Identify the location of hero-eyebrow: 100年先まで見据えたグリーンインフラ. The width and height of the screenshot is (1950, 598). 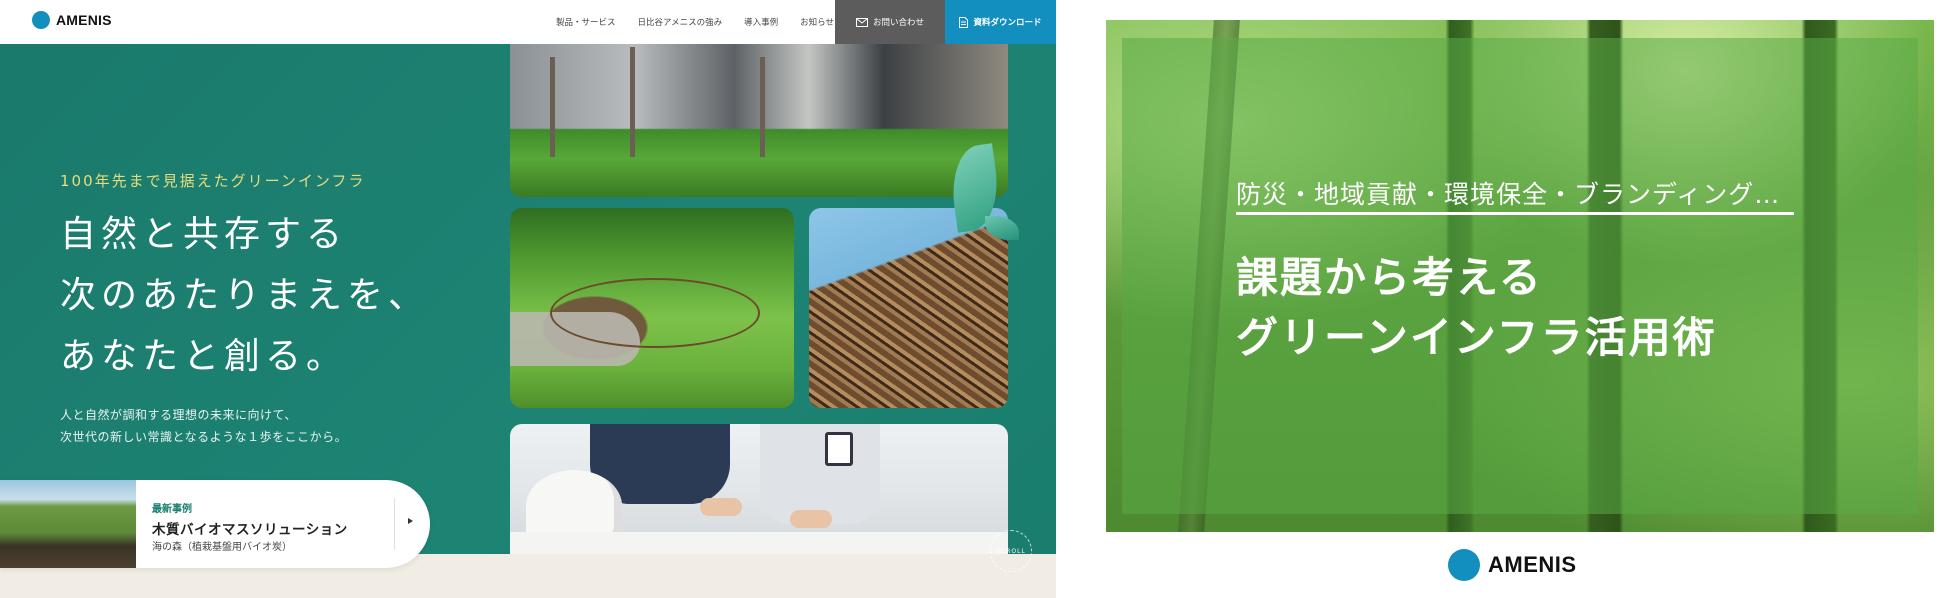
(213, 181).